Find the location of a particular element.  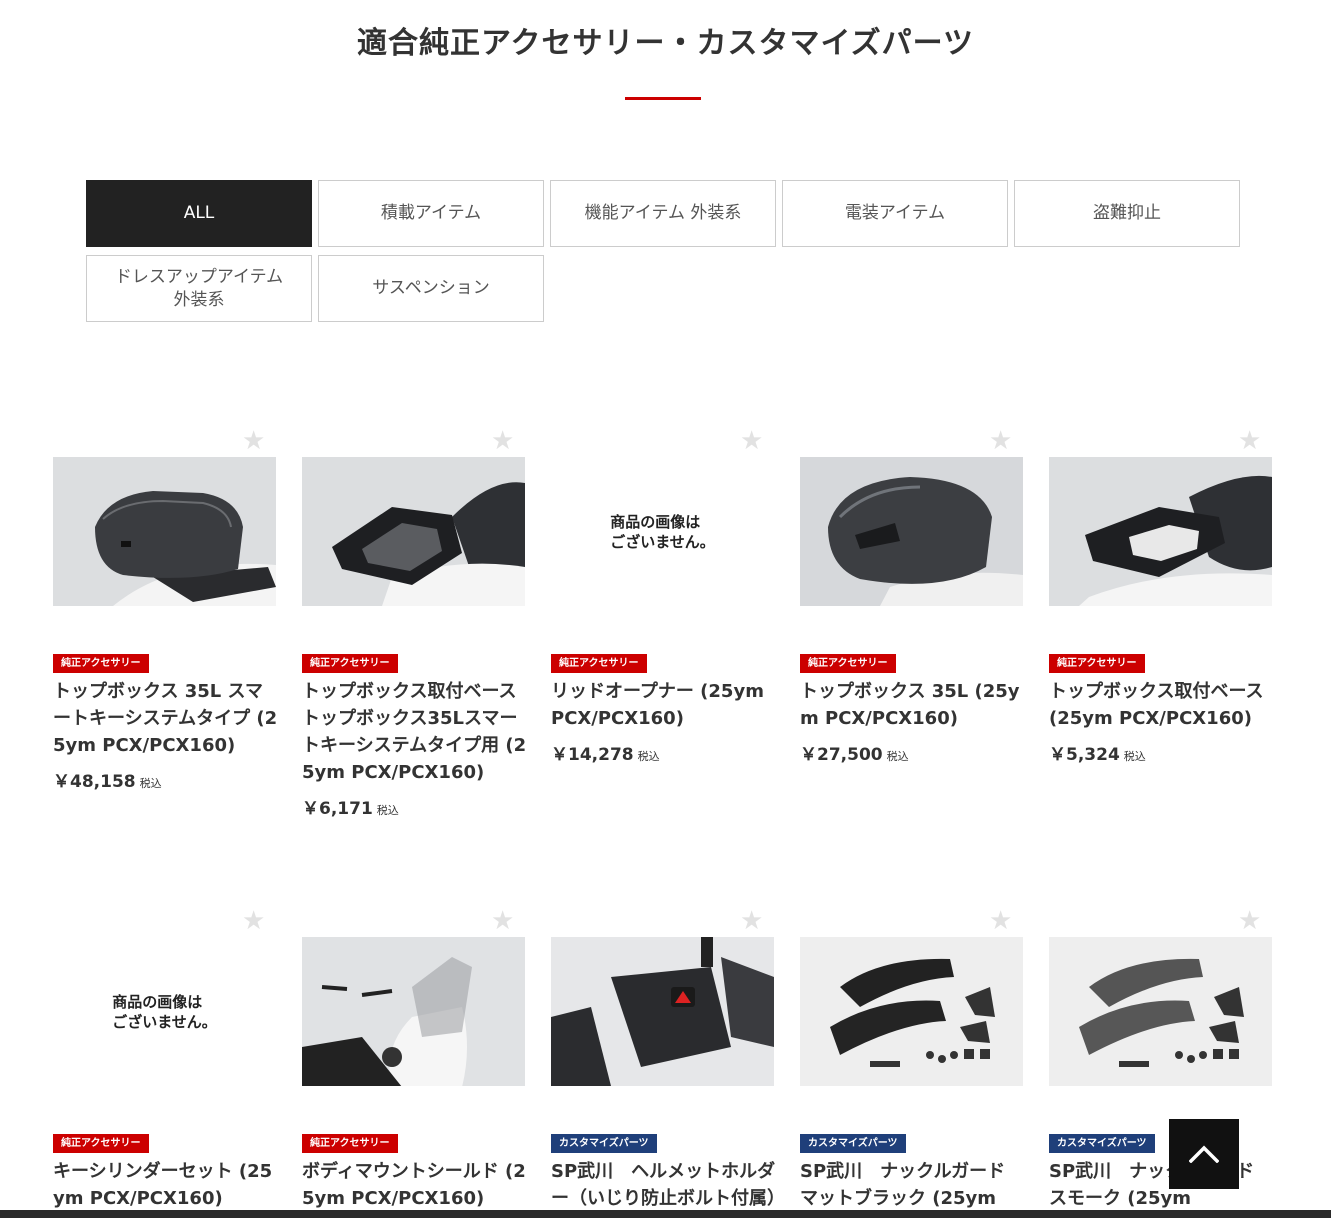

filter-function-exterior: 機能アイテム 外装系 is located at coordinates (663, 213).